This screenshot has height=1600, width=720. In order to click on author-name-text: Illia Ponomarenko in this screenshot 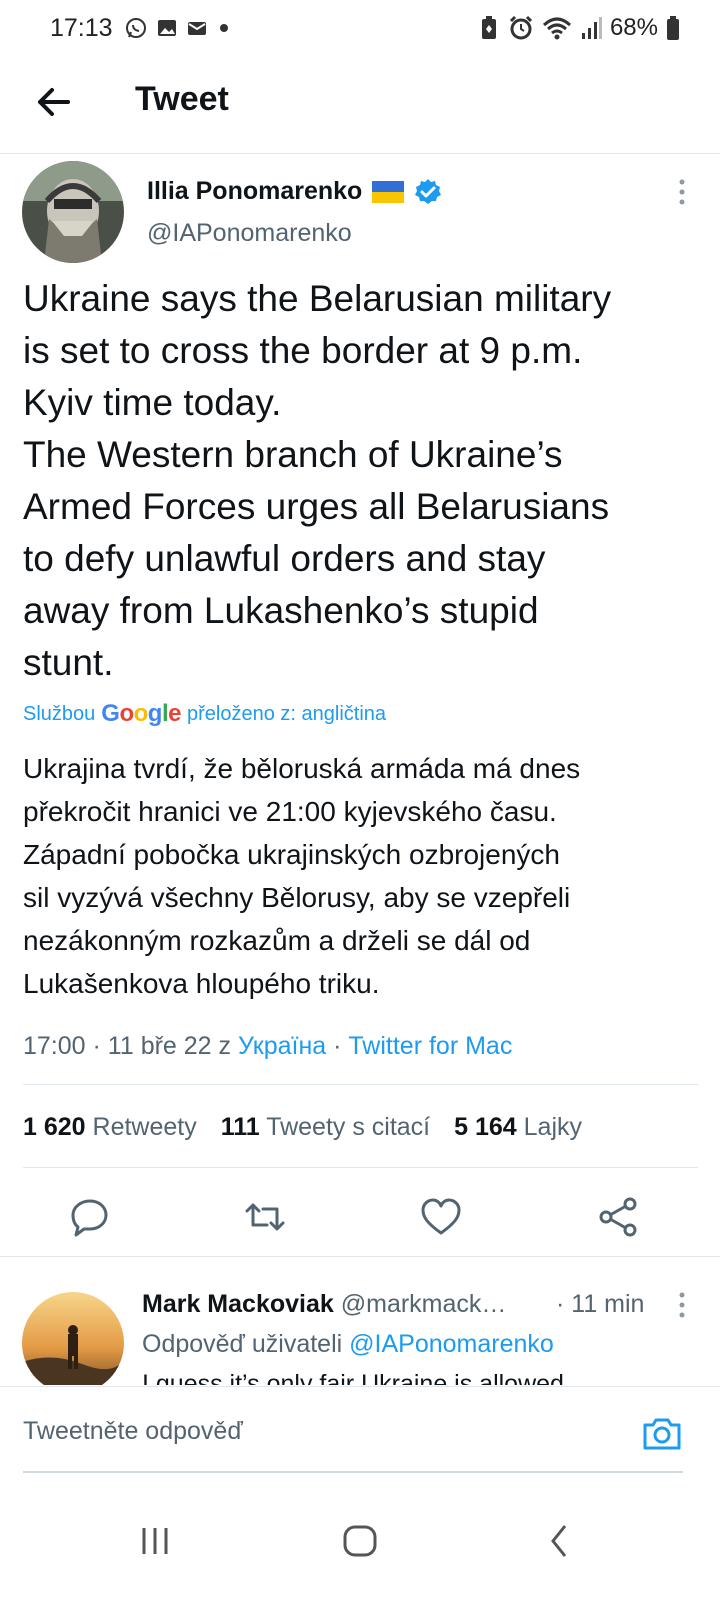, I will do `click(255, 191)`.